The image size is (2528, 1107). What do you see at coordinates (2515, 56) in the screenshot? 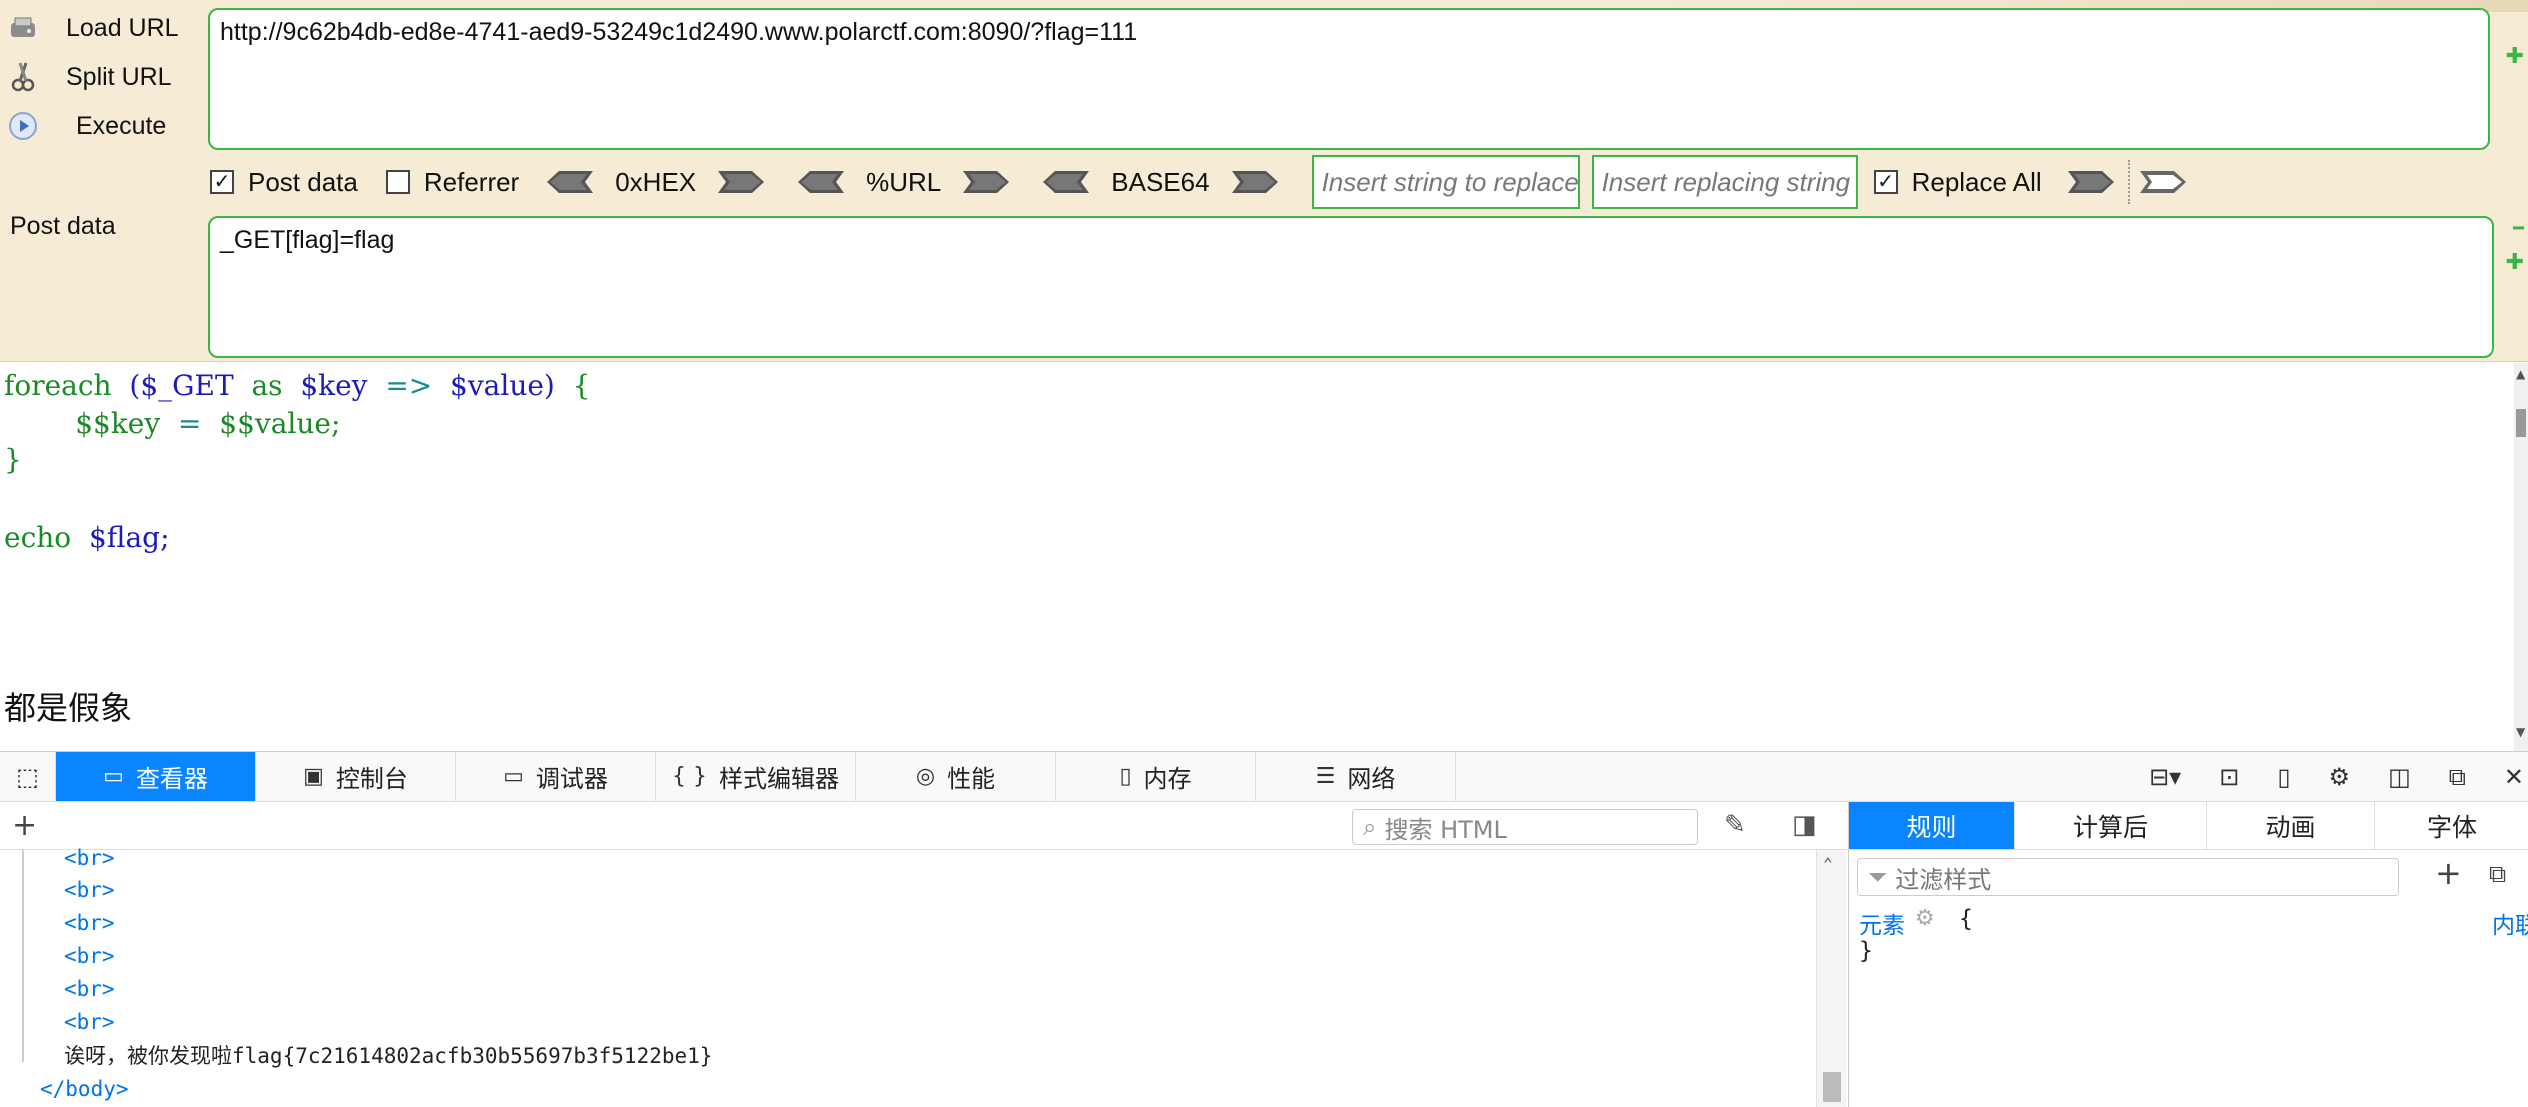
I see `expand-url-icon: ✚` at bounding box center [2515, 56].